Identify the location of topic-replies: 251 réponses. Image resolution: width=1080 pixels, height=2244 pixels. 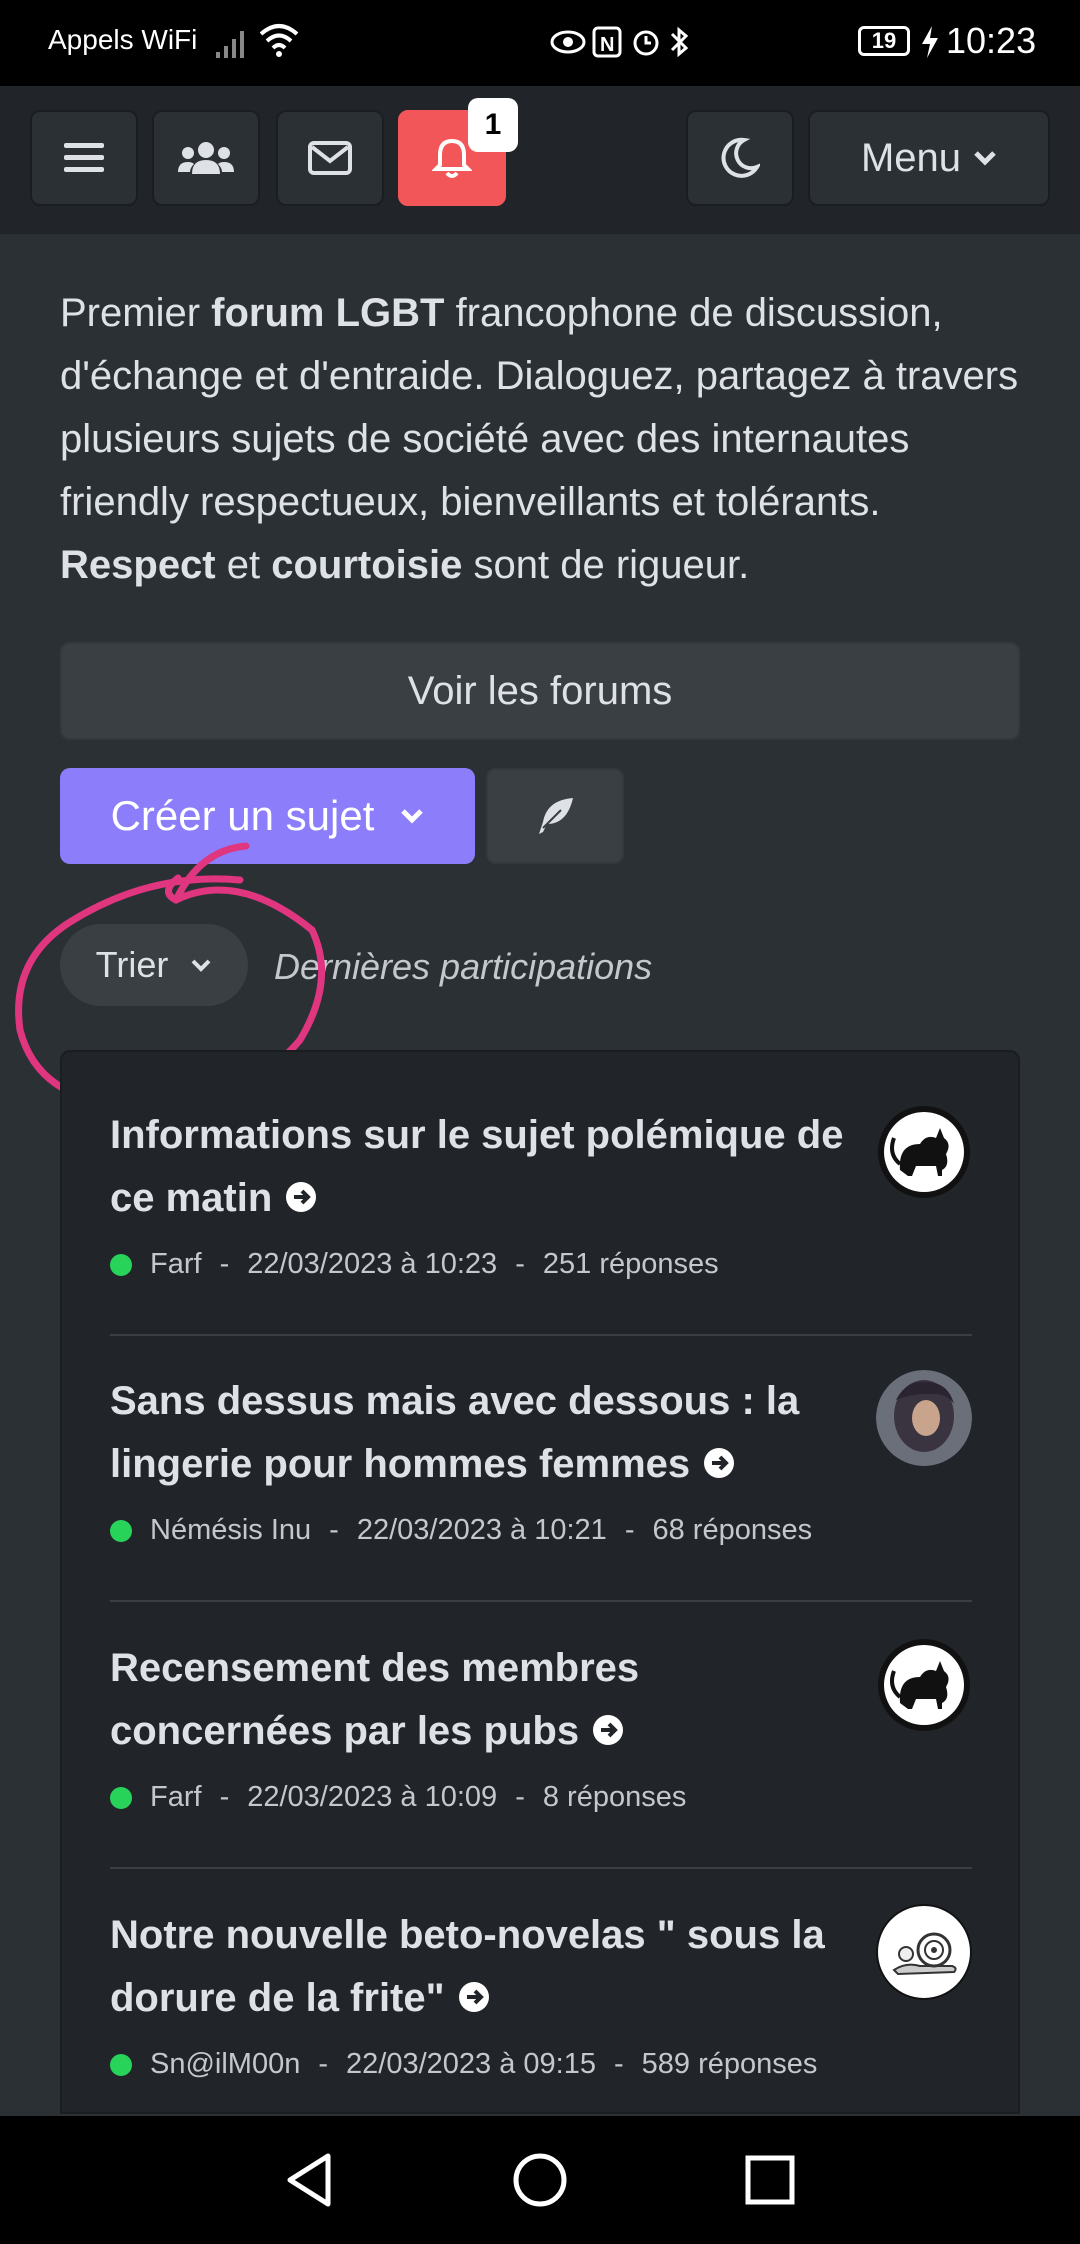
(630, 1264).